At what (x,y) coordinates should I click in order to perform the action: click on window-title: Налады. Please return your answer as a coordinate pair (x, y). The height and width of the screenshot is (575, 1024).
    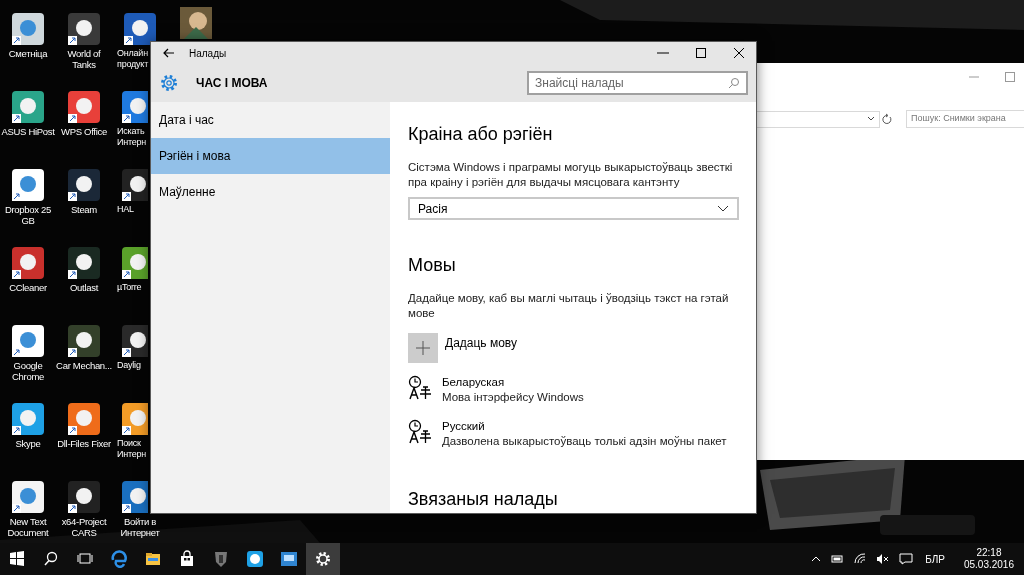
    Looking at the image, I should click on (208, 53).